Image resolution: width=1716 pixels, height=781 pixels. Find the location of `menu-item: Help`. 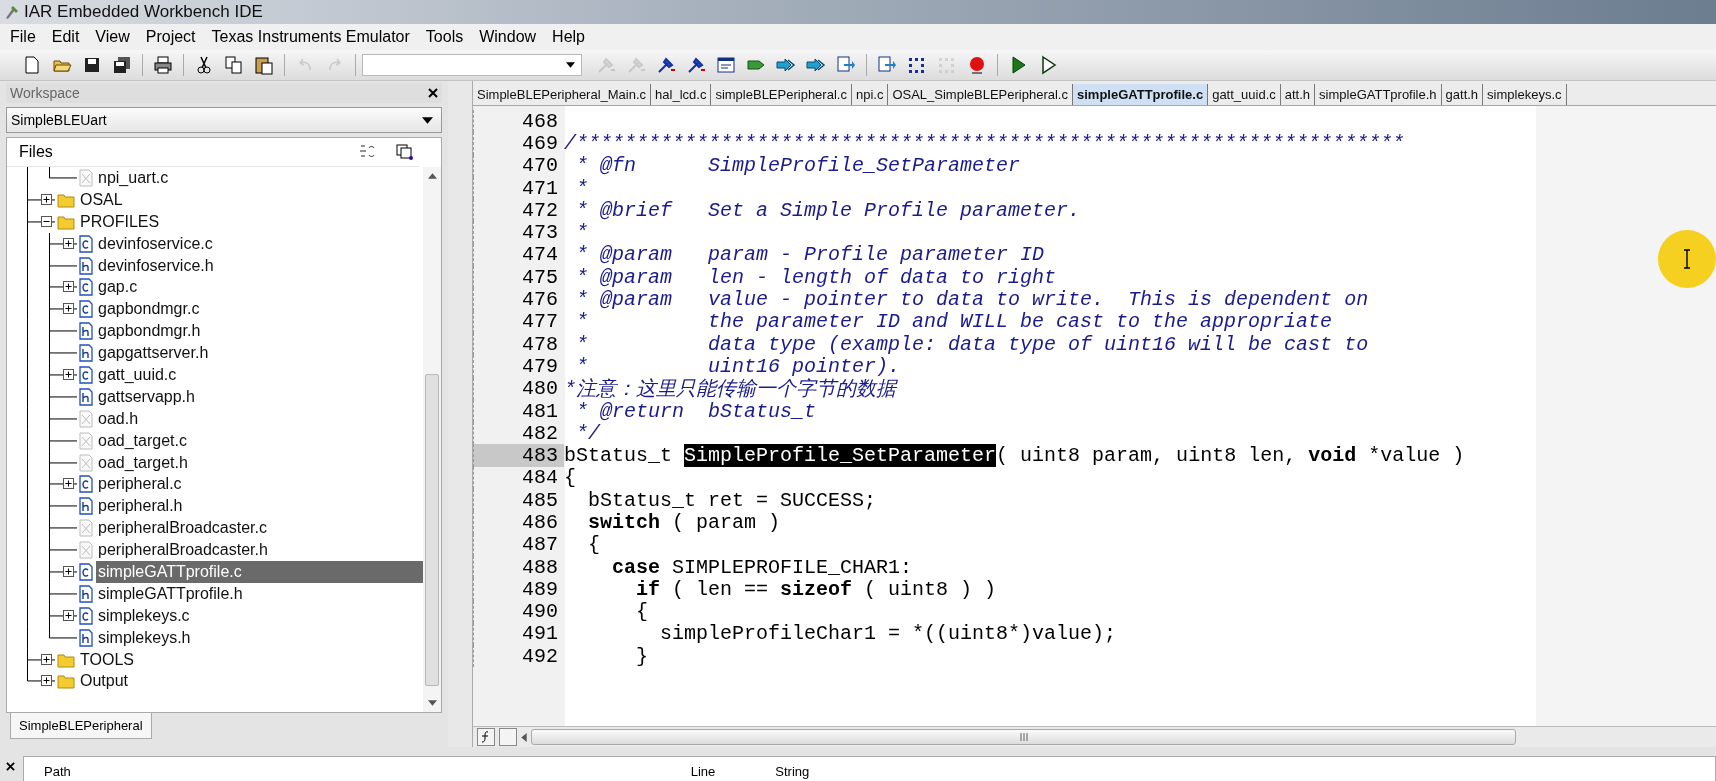

menu-item: Help is located at coordinates (568, 37).